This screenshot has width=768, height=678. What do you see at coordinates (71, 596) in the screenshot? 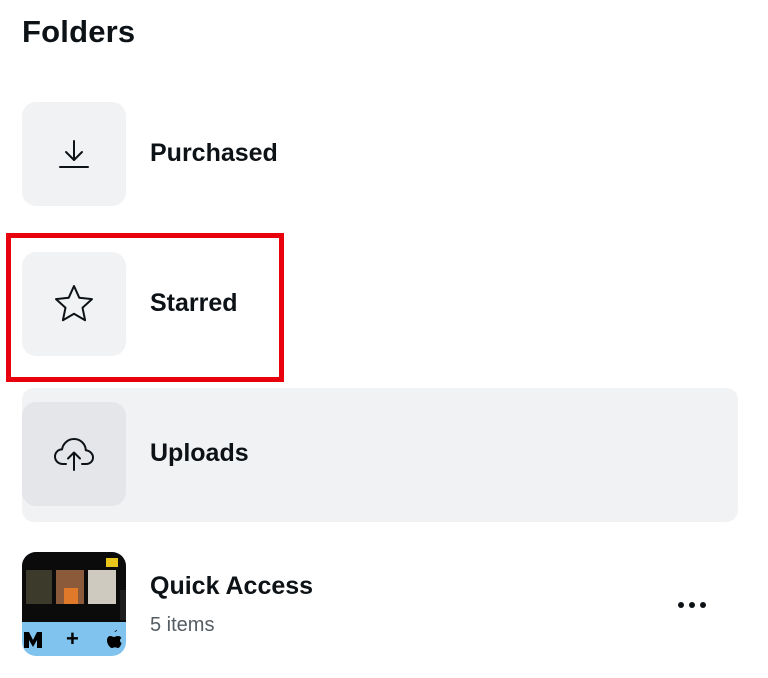
I see `thumbnail-figure` at bounding box center [71, 596].